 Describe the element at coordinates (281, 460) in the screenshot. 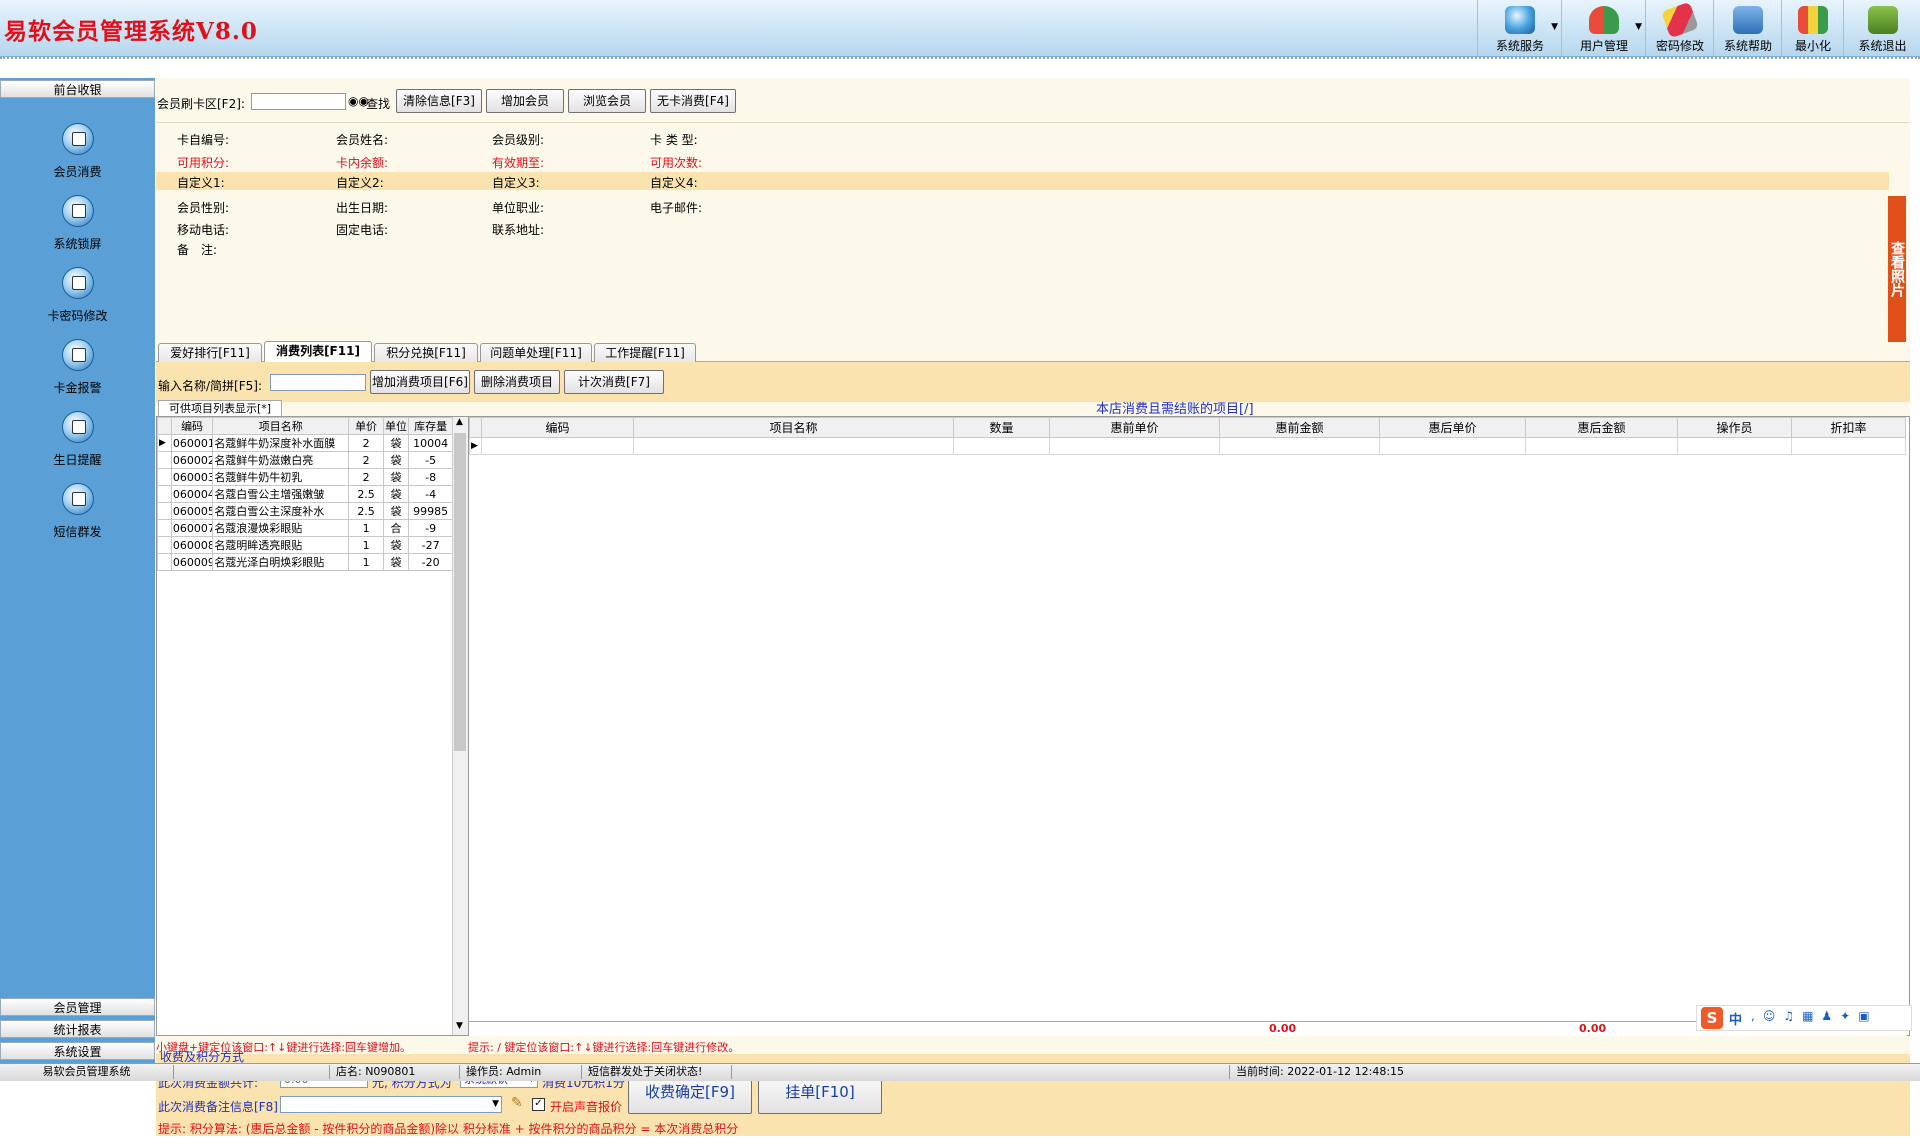

I see `table-cell: 名蔻鲜牛奶滋嫩白亮` at that location.